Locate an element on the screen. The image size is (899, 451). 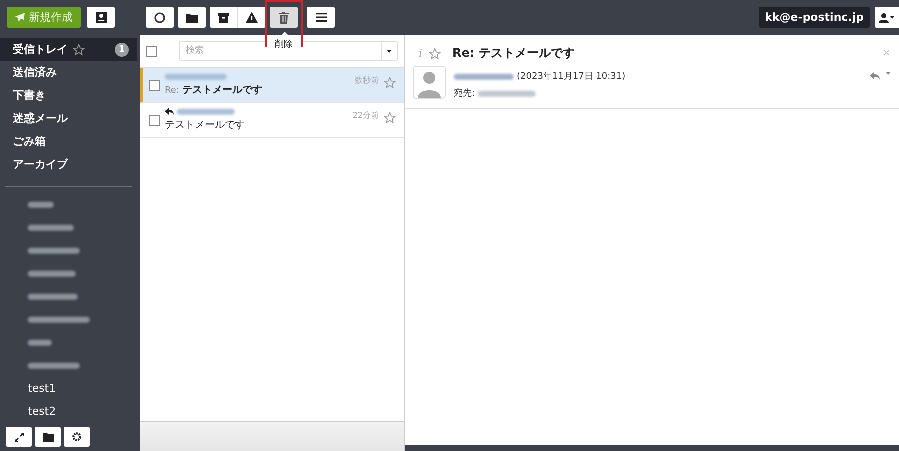
archive-button is located at coordinates (224, 17).